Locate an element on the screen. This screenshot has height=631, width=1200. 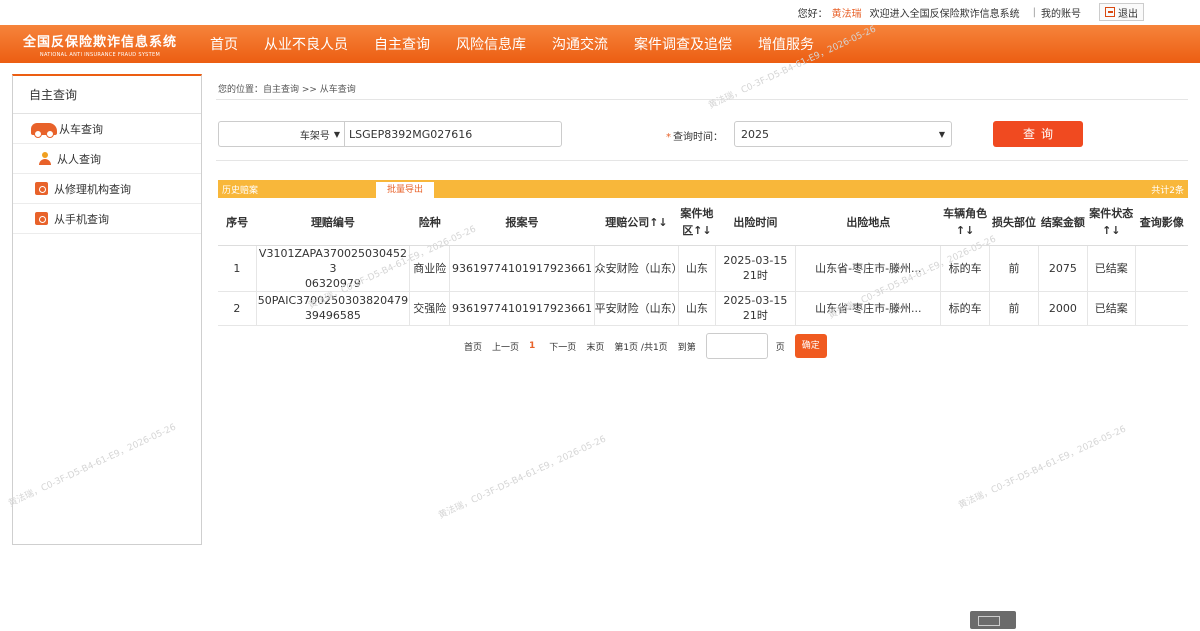
sidebar-item-person-query: 从人查询 is located at coordinates (107, 159).